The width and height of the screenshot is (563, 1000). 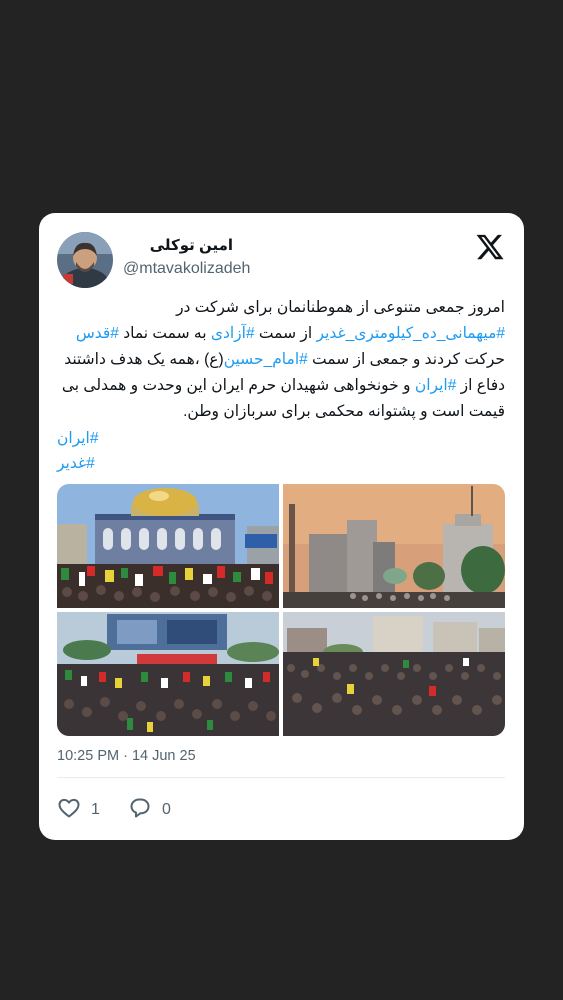 I want to click on author-handle: @mtavakolizadeh, so click(x=186, y=269).